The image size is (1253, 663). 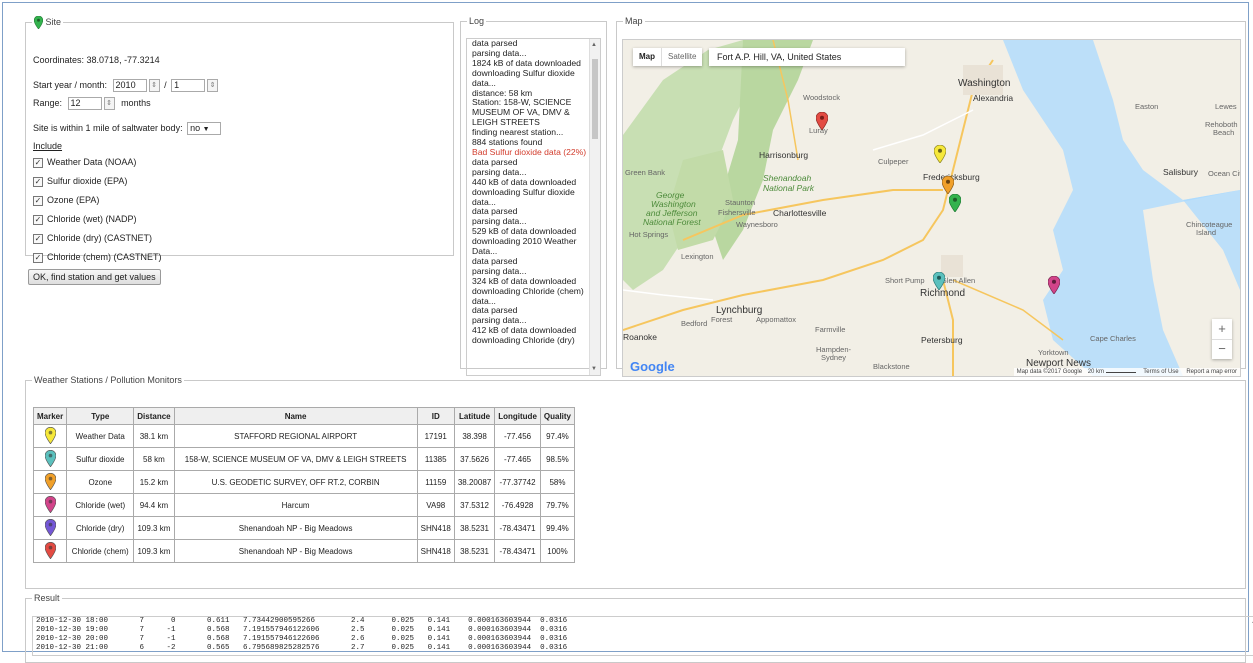 I want to click on map-label: Beach, so click(x=1224, y=132).